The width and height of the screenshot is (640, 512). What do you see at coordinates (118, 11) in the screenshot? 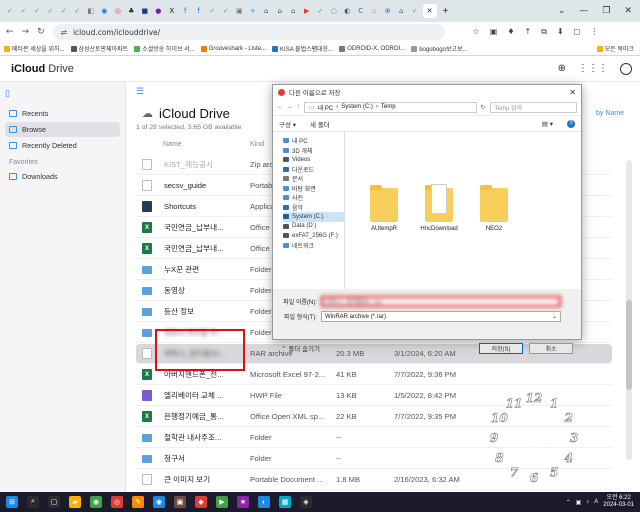
I see `browser-tab: ◎` at bounding box center [118, 11].